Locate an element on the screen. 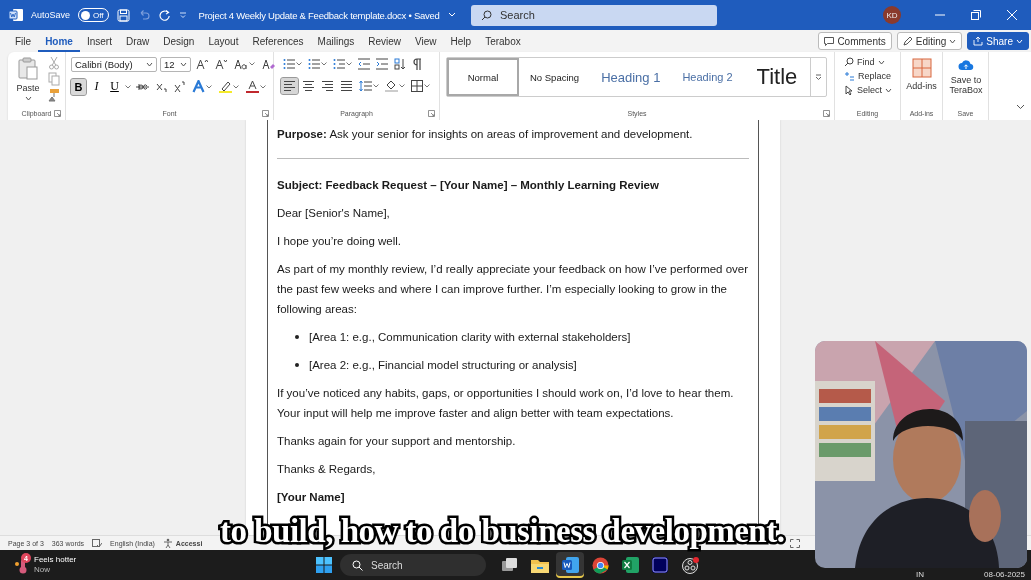  format-button: U is located at coordinates (114, 86).